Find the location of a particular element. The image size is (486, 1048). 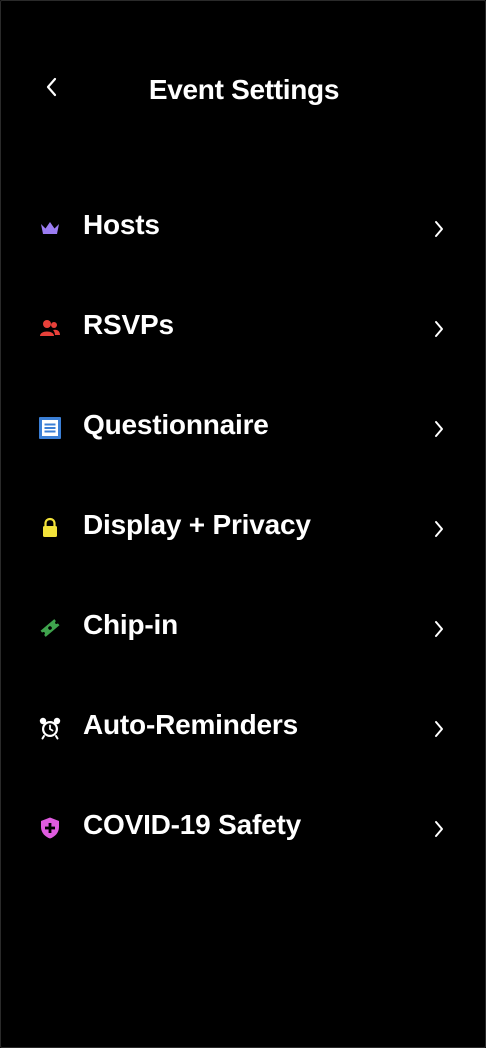

menu-item-auto-reminders: Auto-Reminders is located at coordinates (243, 727).